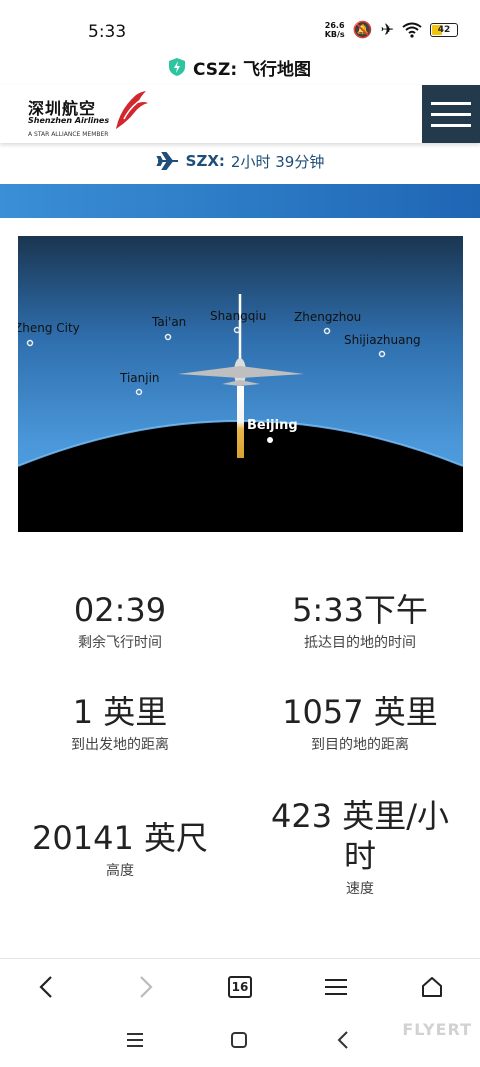  Describe the element at coordinates (360, 643) in the screenshot. I see `stat-label: 抵达目的地的时间` at that location.